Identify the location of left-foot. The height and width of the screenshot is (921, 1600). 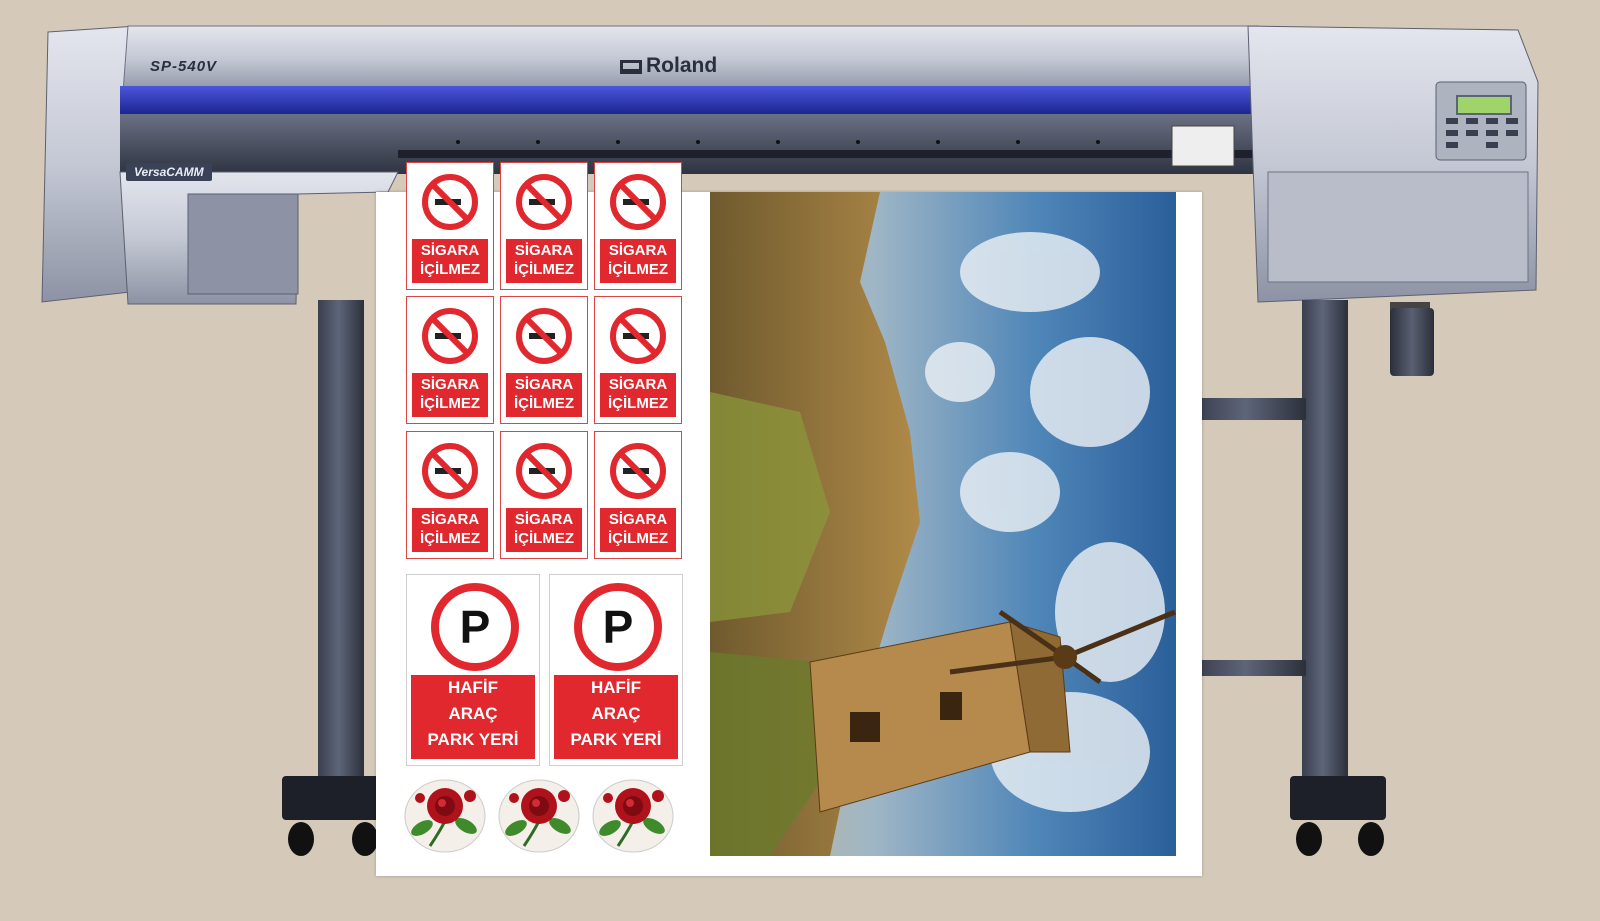
(331, 798).